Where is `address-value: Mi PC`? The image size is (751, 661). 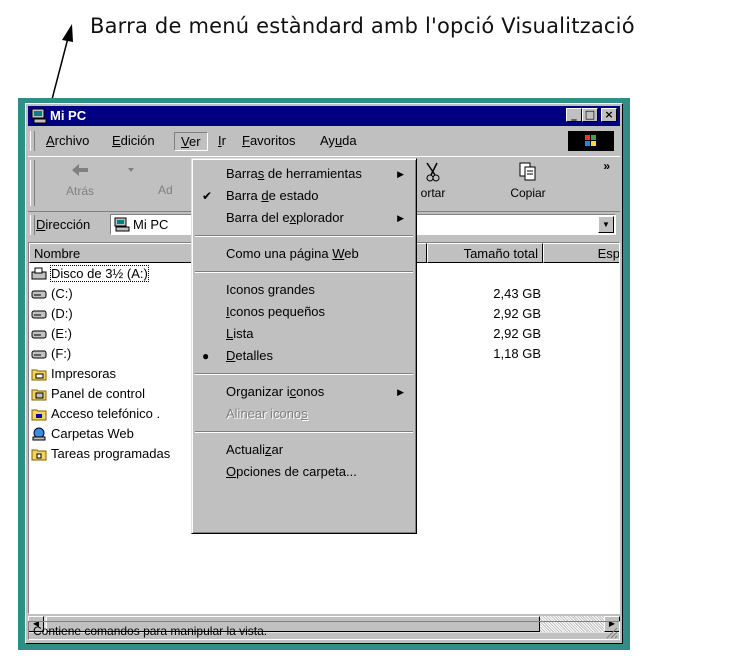
address-value: Mi PC is located at coordinates (151, 224).